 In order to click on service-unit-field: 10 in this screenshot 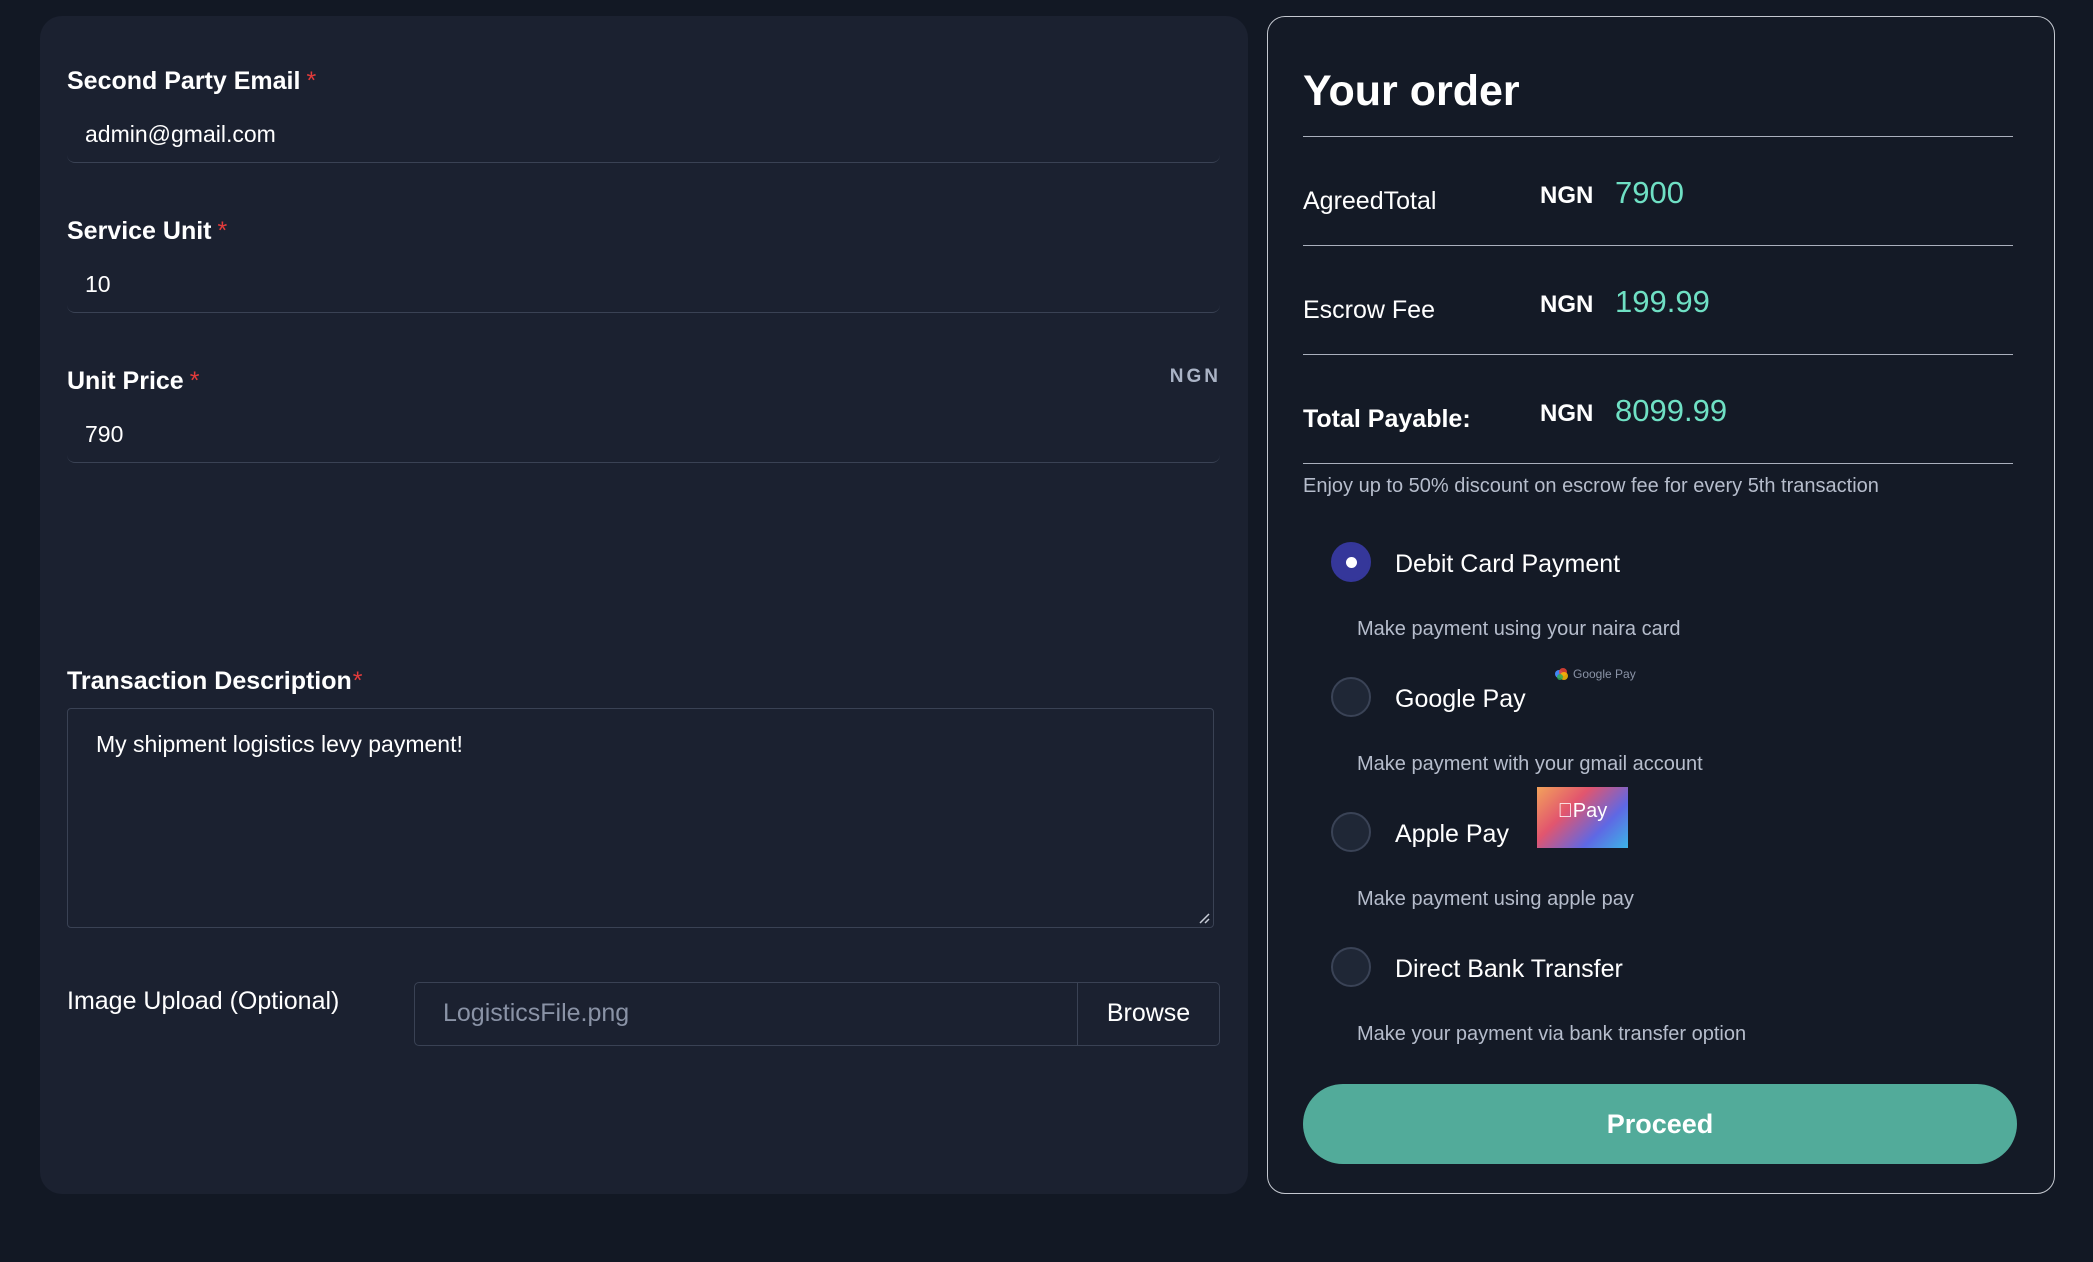, I will do `click(643, 282)`.